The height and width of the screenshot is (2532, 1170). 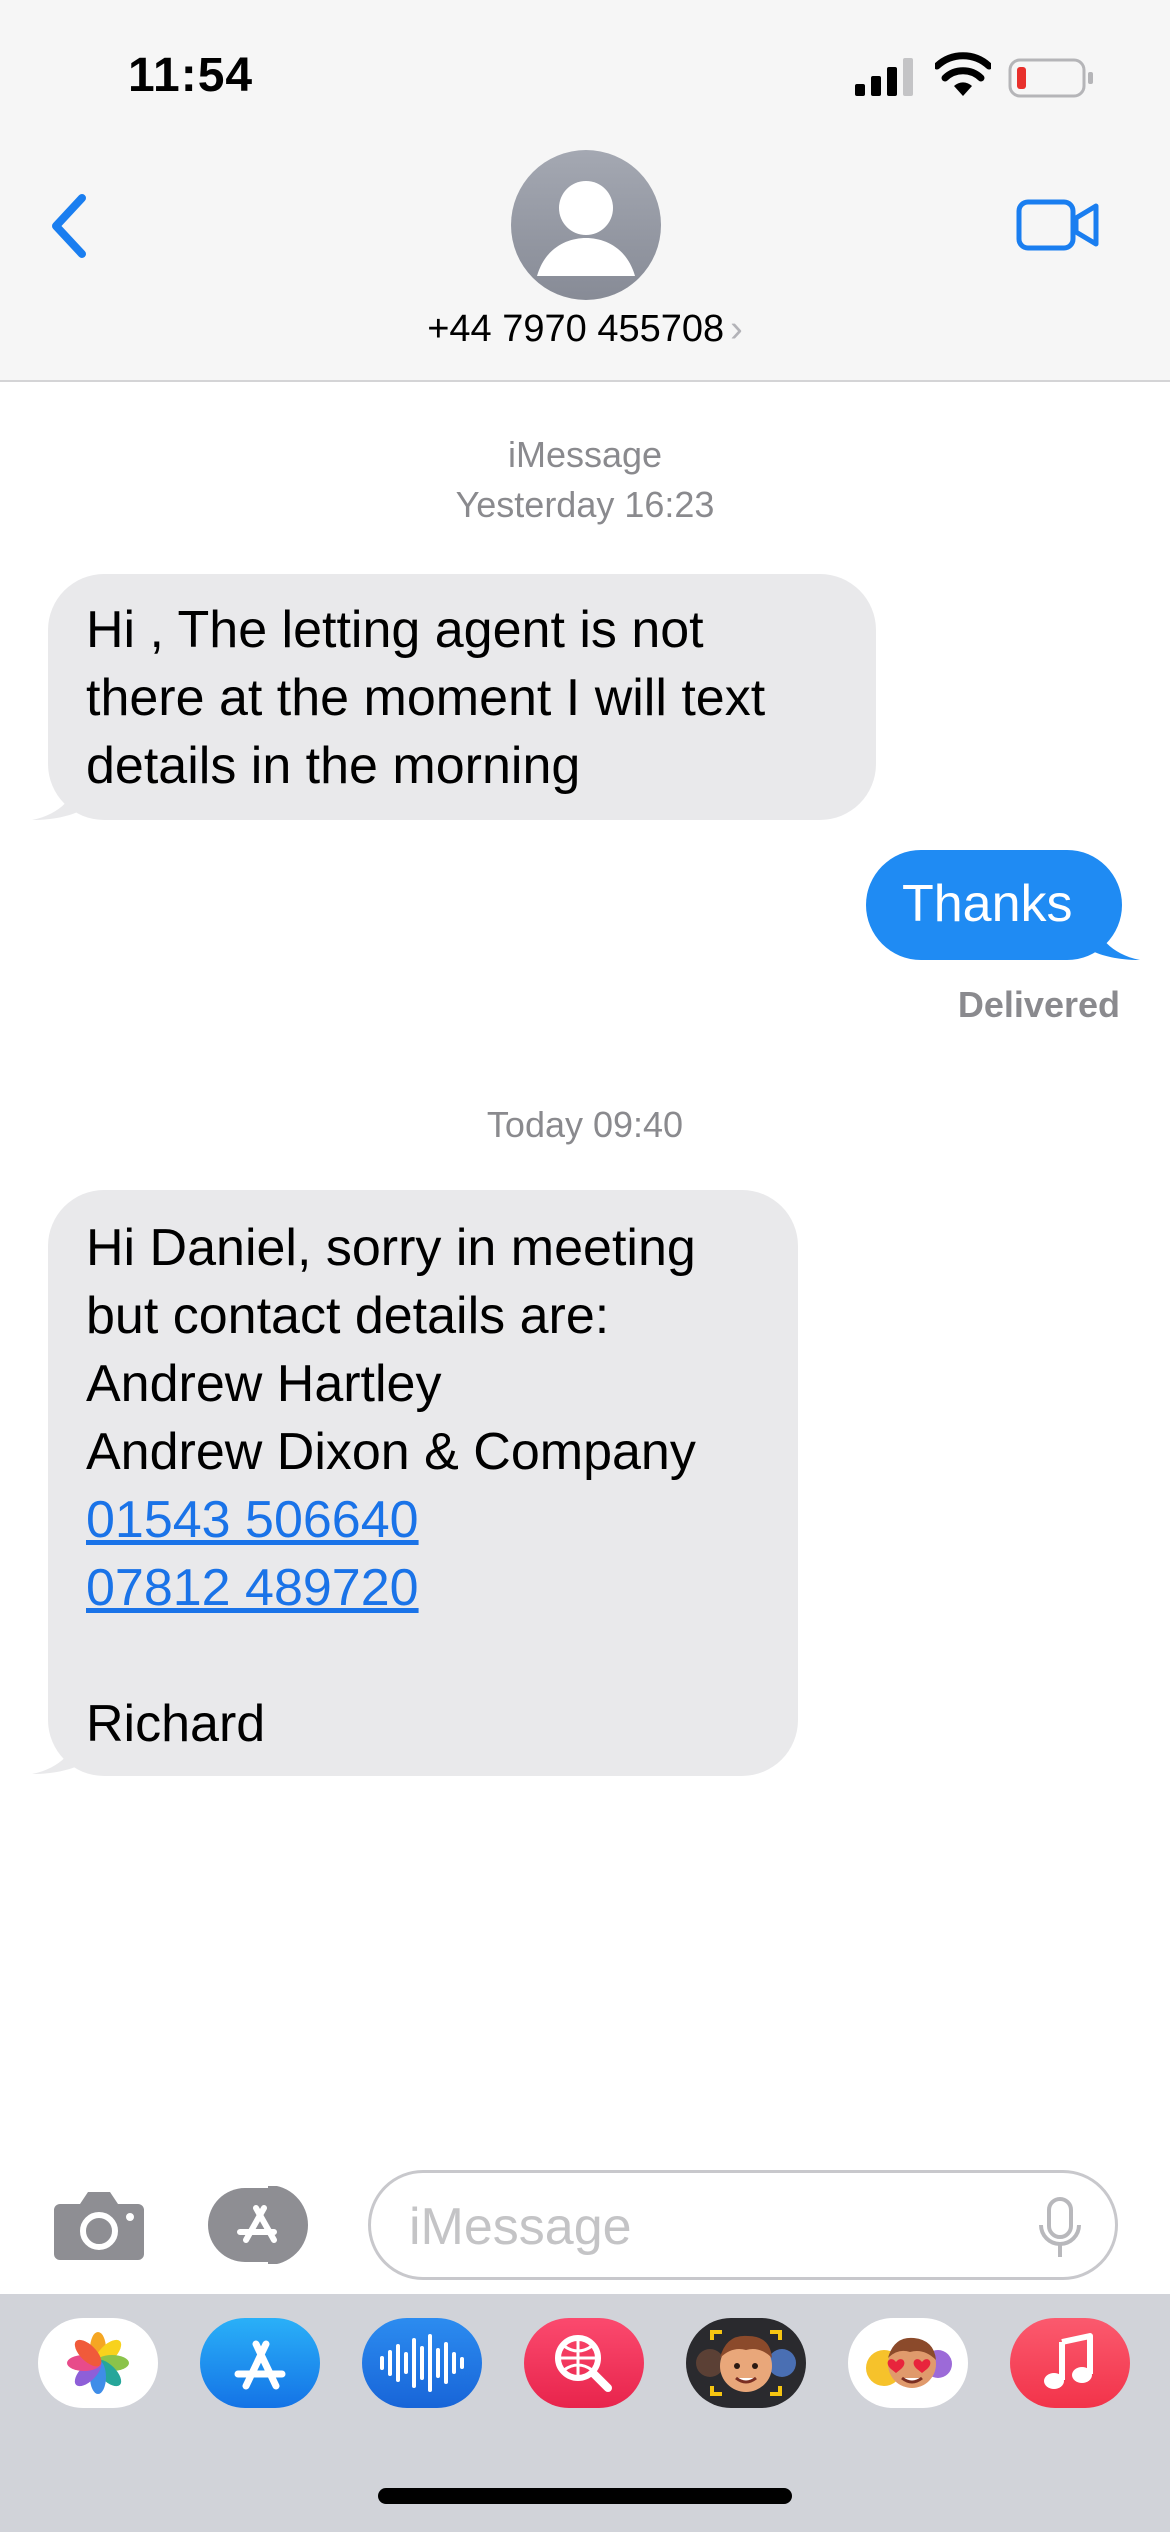 I want to click on message-input-container, so click(x=743, y=2225).